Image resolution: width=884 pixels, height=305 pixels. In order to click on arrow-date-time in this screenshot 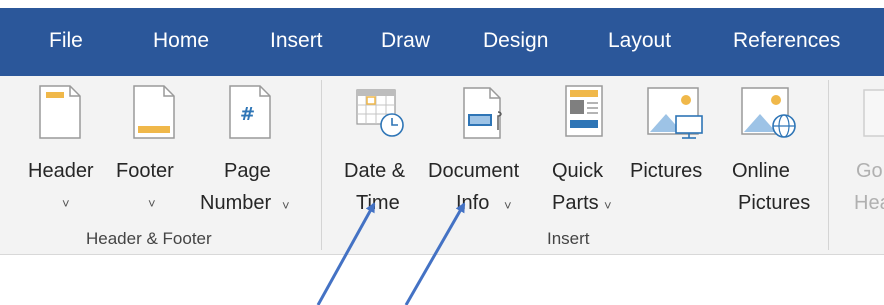, I will do `click(346, 253)`.